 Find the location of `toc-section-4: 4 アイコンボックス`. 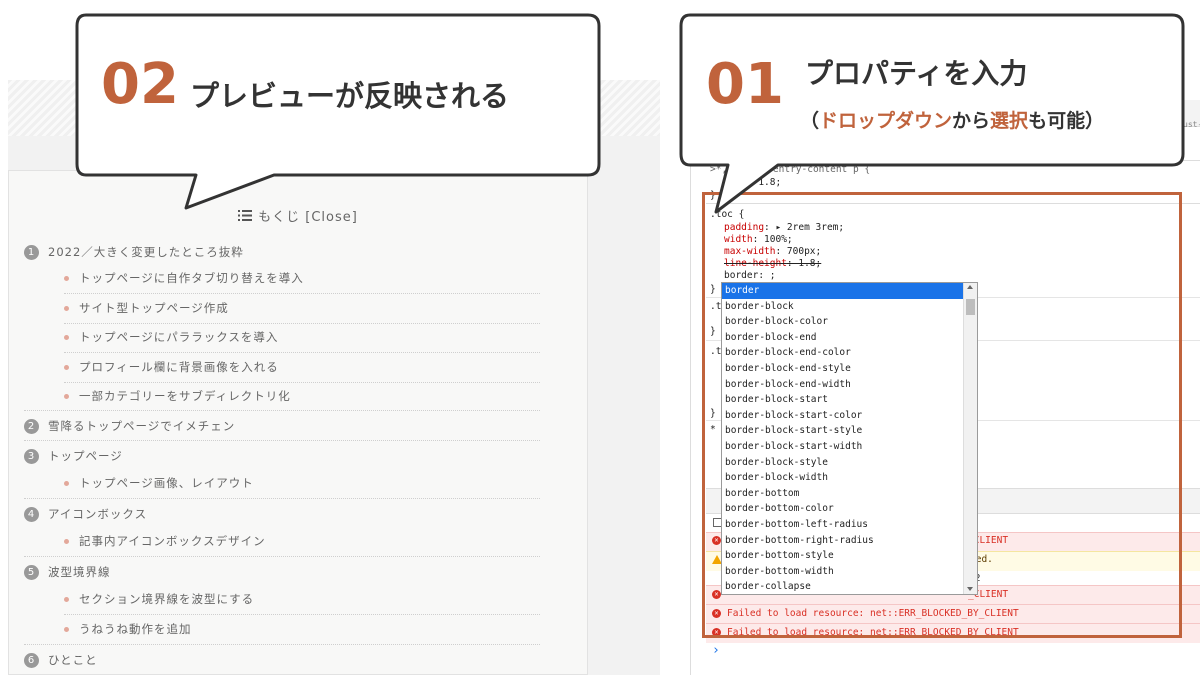

toc-section-4: 4 アイコンボックス is located at coordinates (85, 514).